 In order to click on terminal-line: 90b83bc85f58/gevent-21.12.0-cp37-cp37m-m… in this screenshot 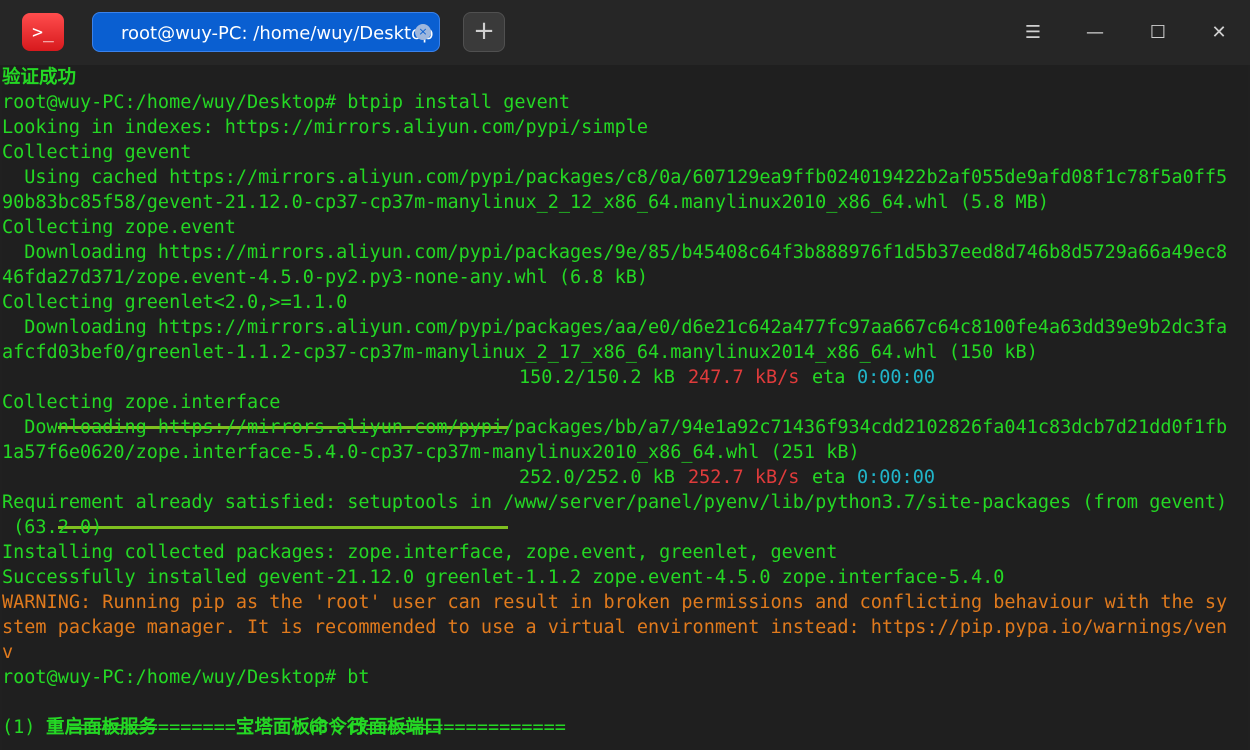, I will do `click(525, 202)`.